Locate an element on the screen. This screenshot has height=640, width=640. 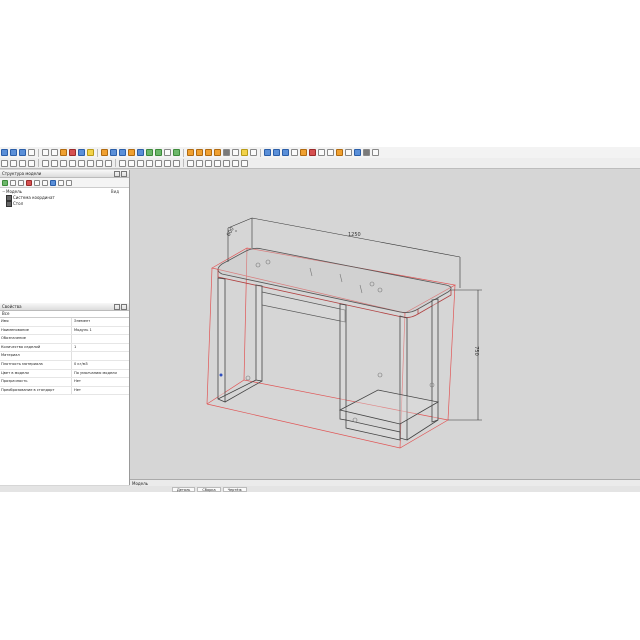
right-view-icon is located at coordinates (217, 163).